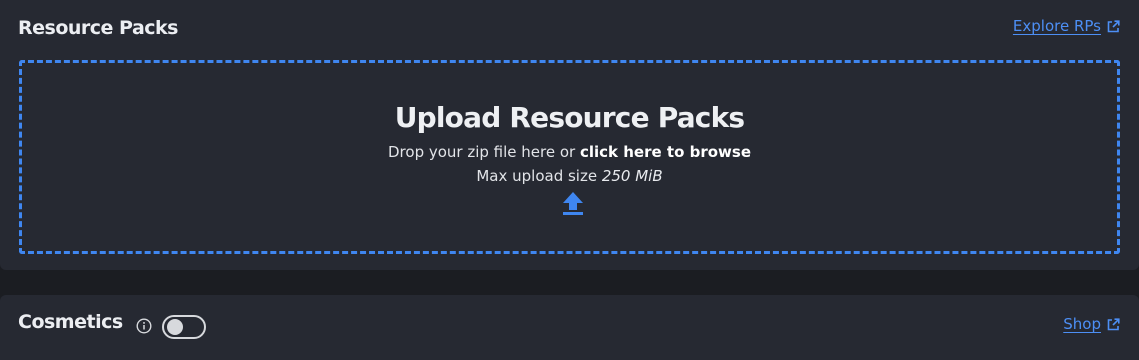 This screenshot has width=1139, height=360. I want to click on max-upload-label: Max upload size, so click(539, 176).